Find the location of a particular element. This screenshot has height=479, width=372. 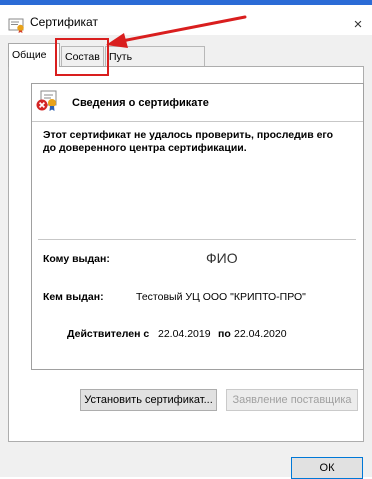

close-button: × is located at coordinates (358, 25).